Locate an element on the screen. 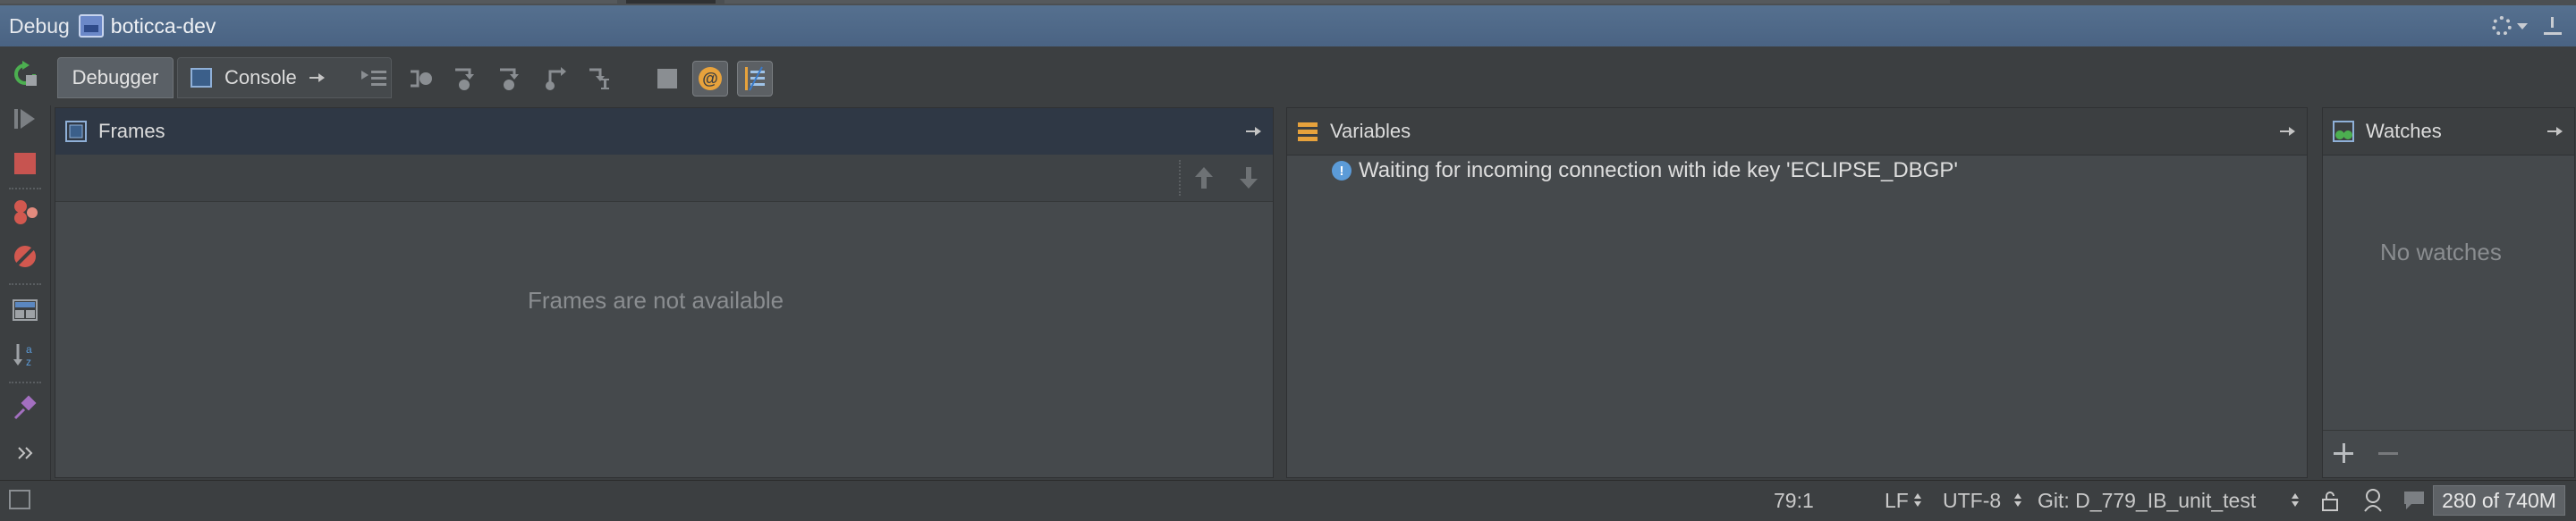 The height and width of the screenshot is (521, 2576). vcs-branch: Git: D_779_IB_unit_test is located at coordinates (2147, 501).